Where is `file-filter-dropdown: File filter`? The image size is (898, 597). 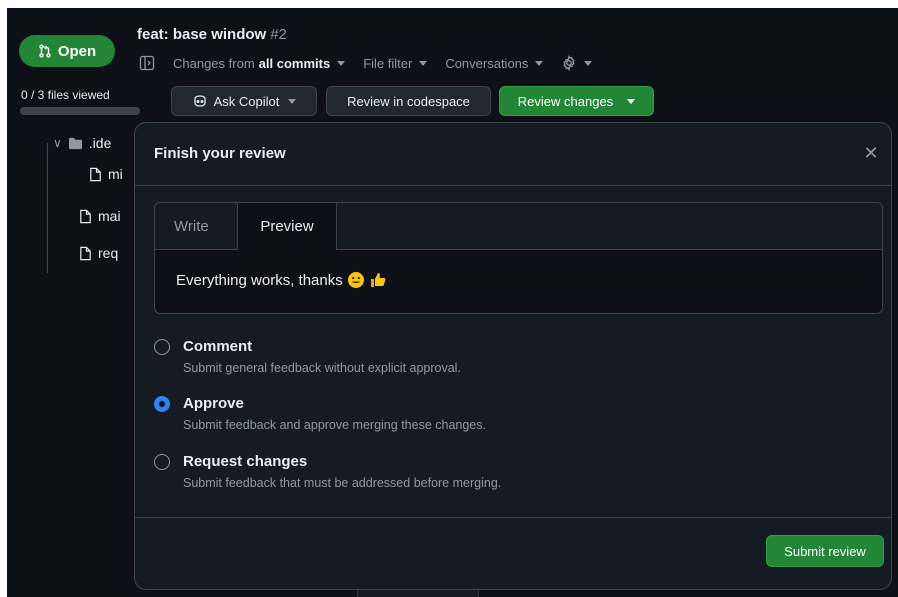 file-filter-dropdown: File filter is located at coordinates (395, 63).